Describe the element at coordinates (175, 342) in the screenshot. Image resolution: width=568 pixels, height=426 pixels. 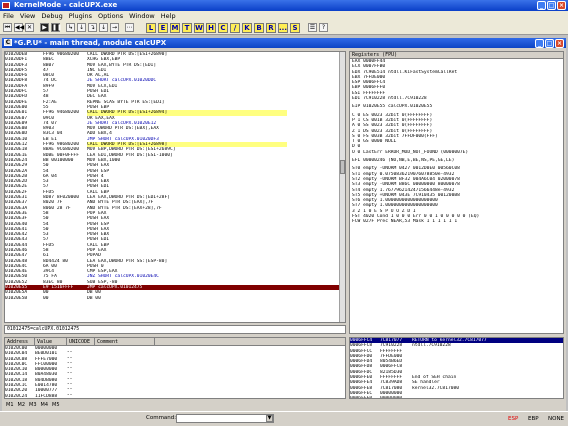
I see `dump-header: Address Value UNICODE Comment` at that location.